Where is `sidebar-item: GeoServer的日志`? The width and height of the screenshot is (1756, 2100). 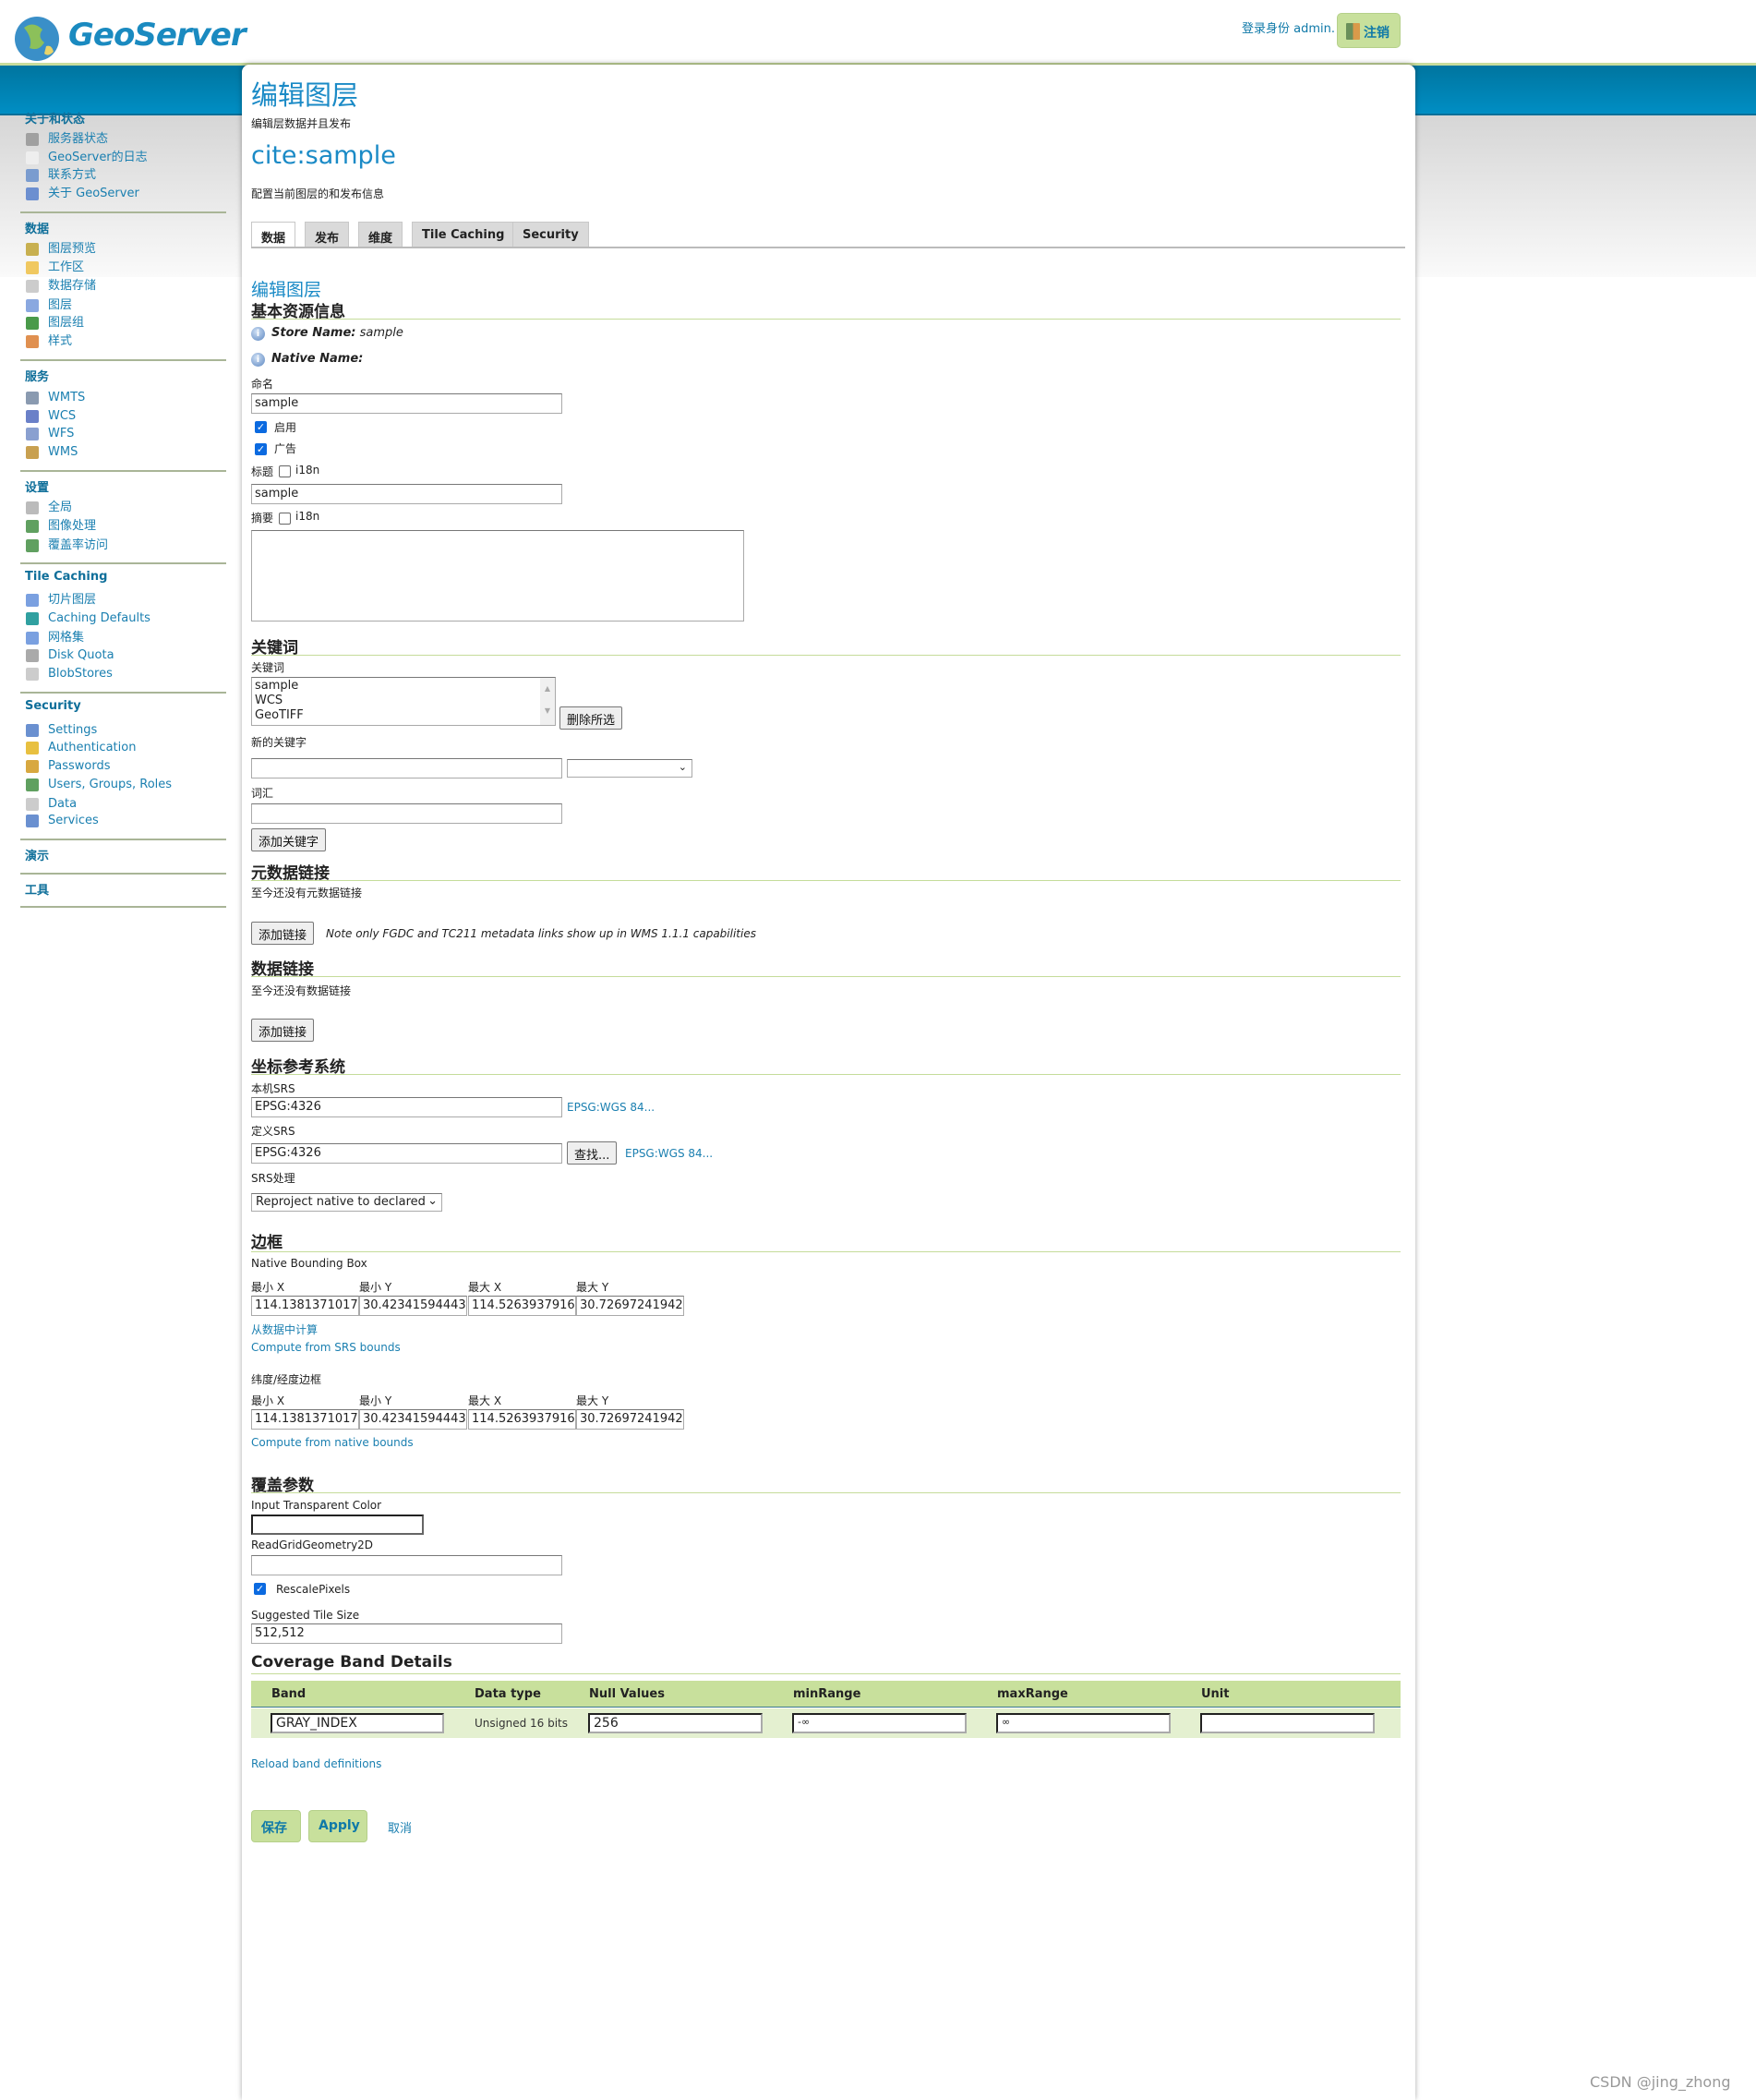
sidebar-item: GeoServer的日志 is located at coordinates (98, 158).